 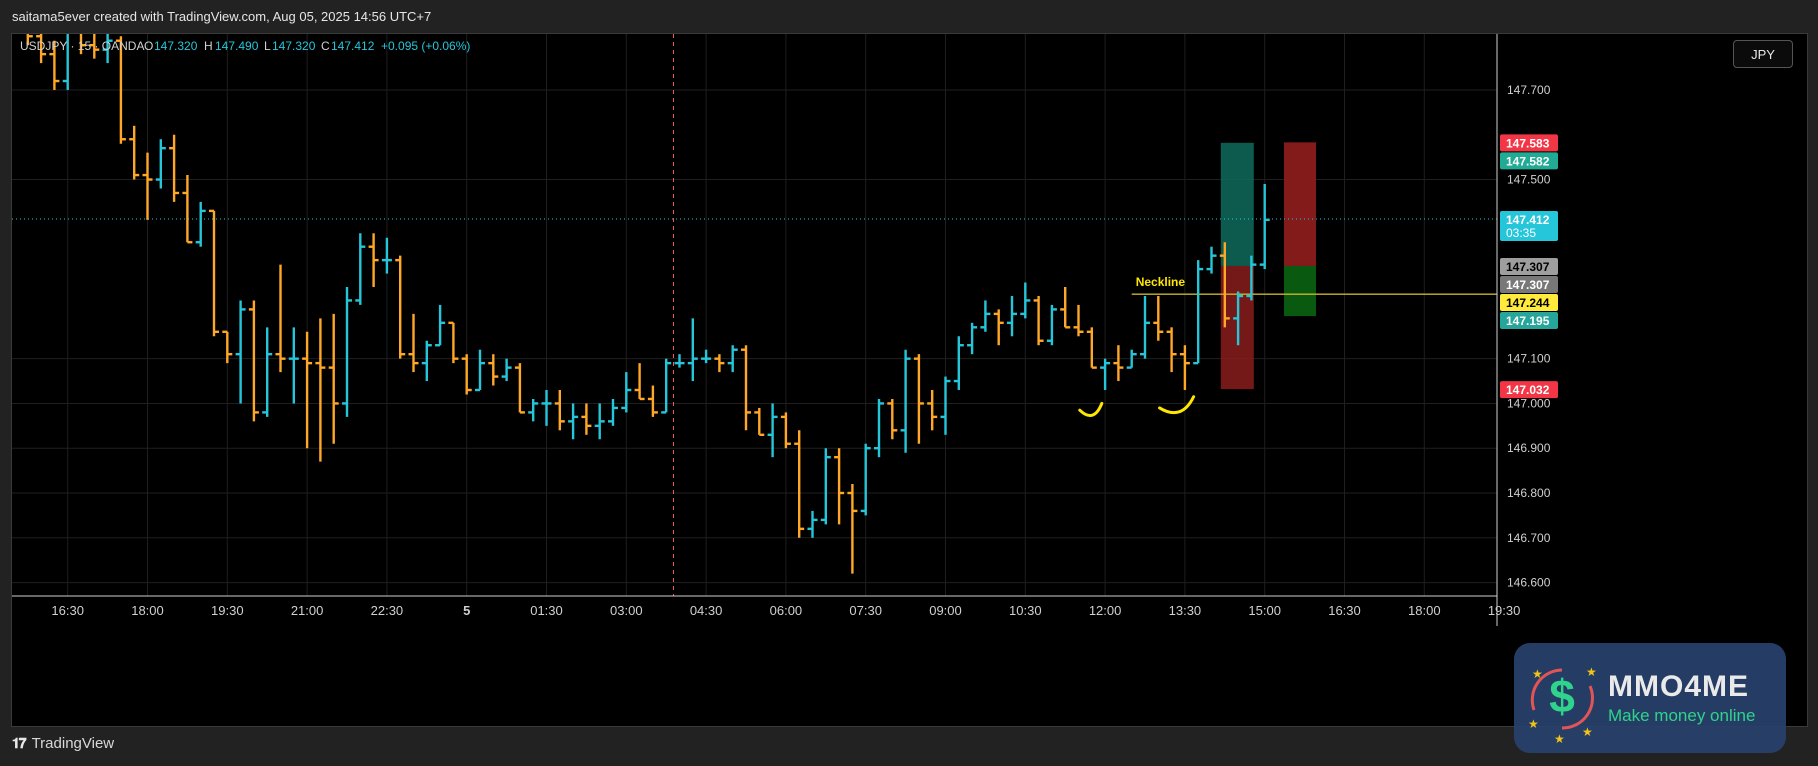 What do you see at coordinates (1678, 686) in the screenshot?
I see `watermark-name: MMO4ME` at bounding box center [1678, 686].